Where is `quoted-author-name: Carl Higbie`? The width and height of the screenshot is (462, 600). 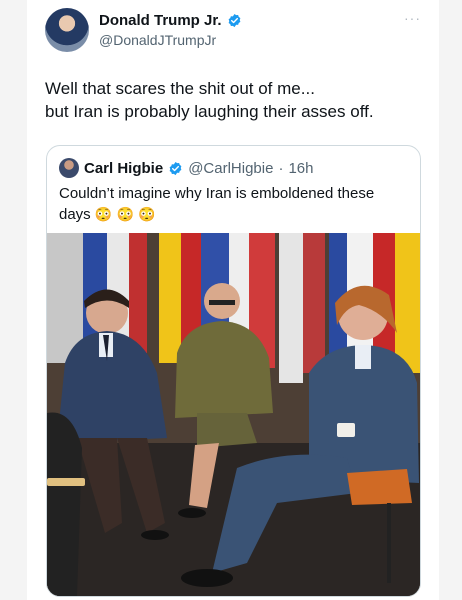 quoted-author-name: Carl Higbie is located at coordinates (123, 168).